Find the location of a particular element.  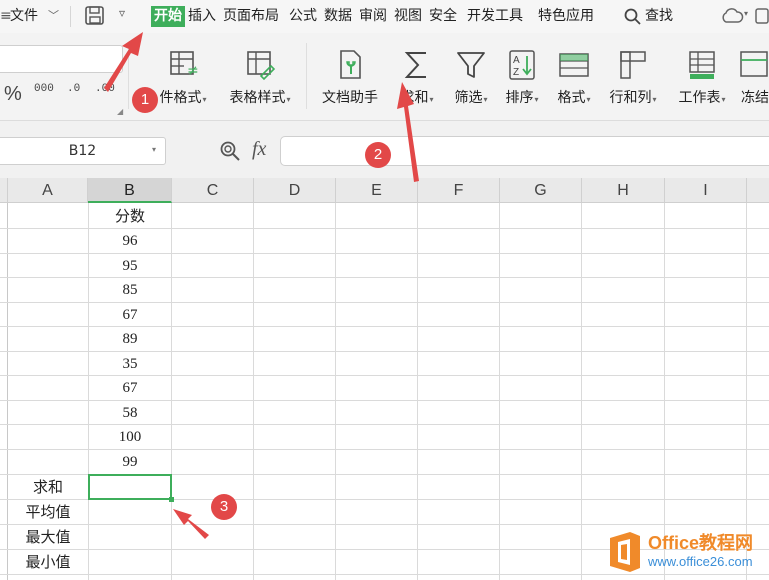

quick-access-dropdown-icon: ▿ is located at coordinates (122, 13).